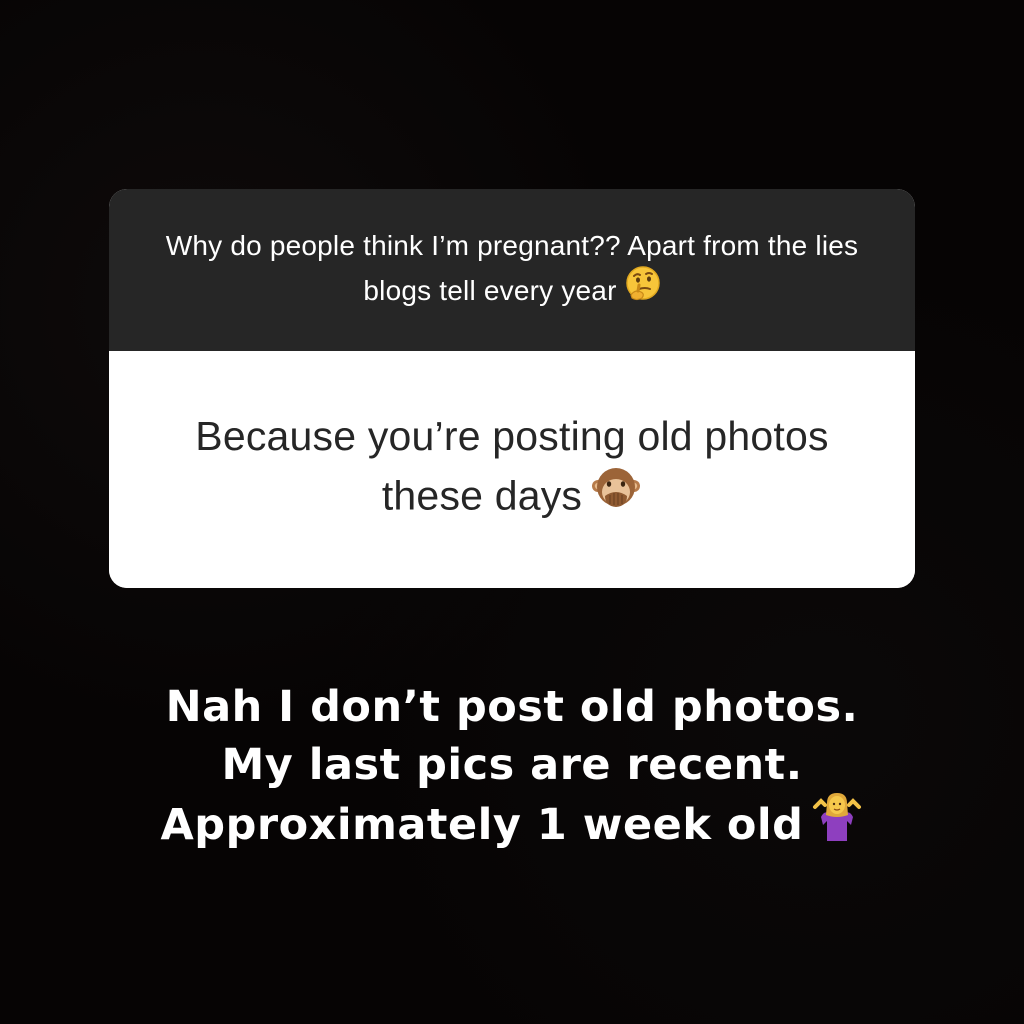 This screenshot has width=1024, height=1024. What do you see at coordinates (616, 495) in the screenshot?
I see `see-no-evil-monkey-icon` at bounding box center [616, 495].